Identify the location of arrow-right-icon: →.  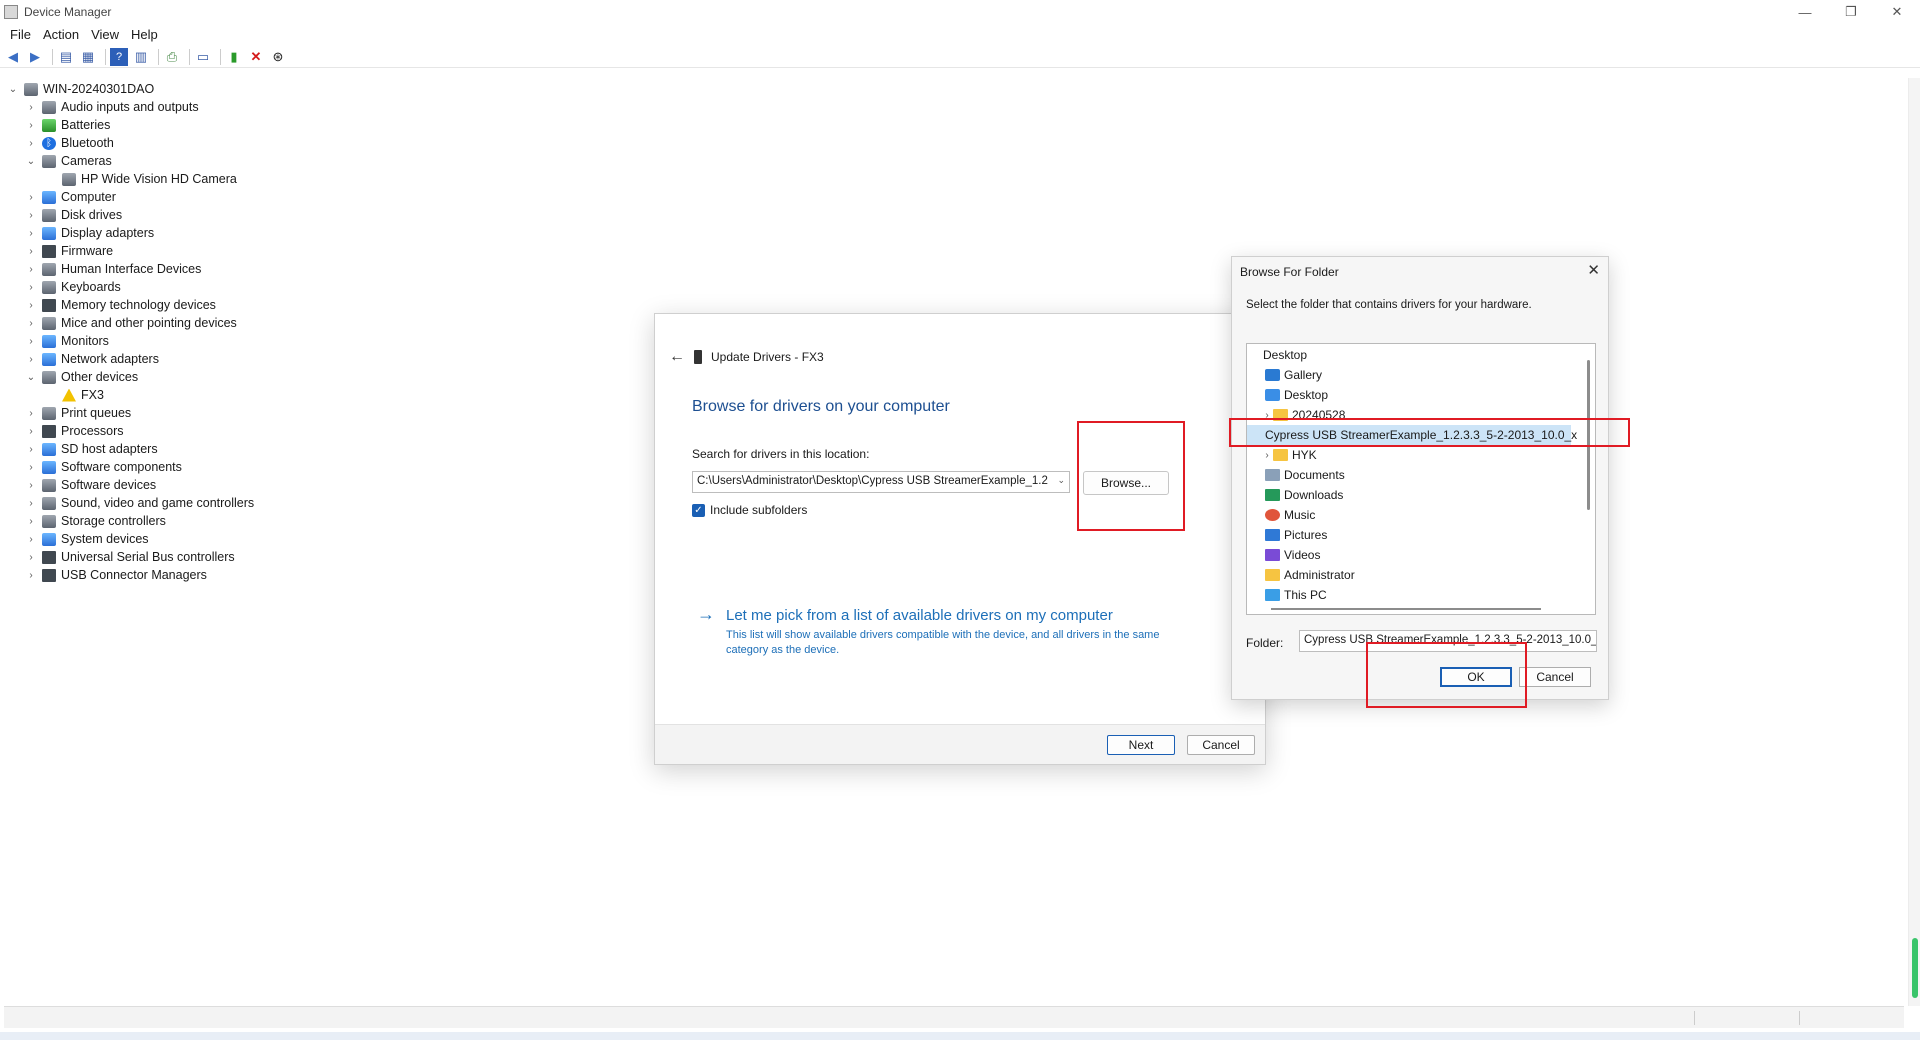
(706, 614).